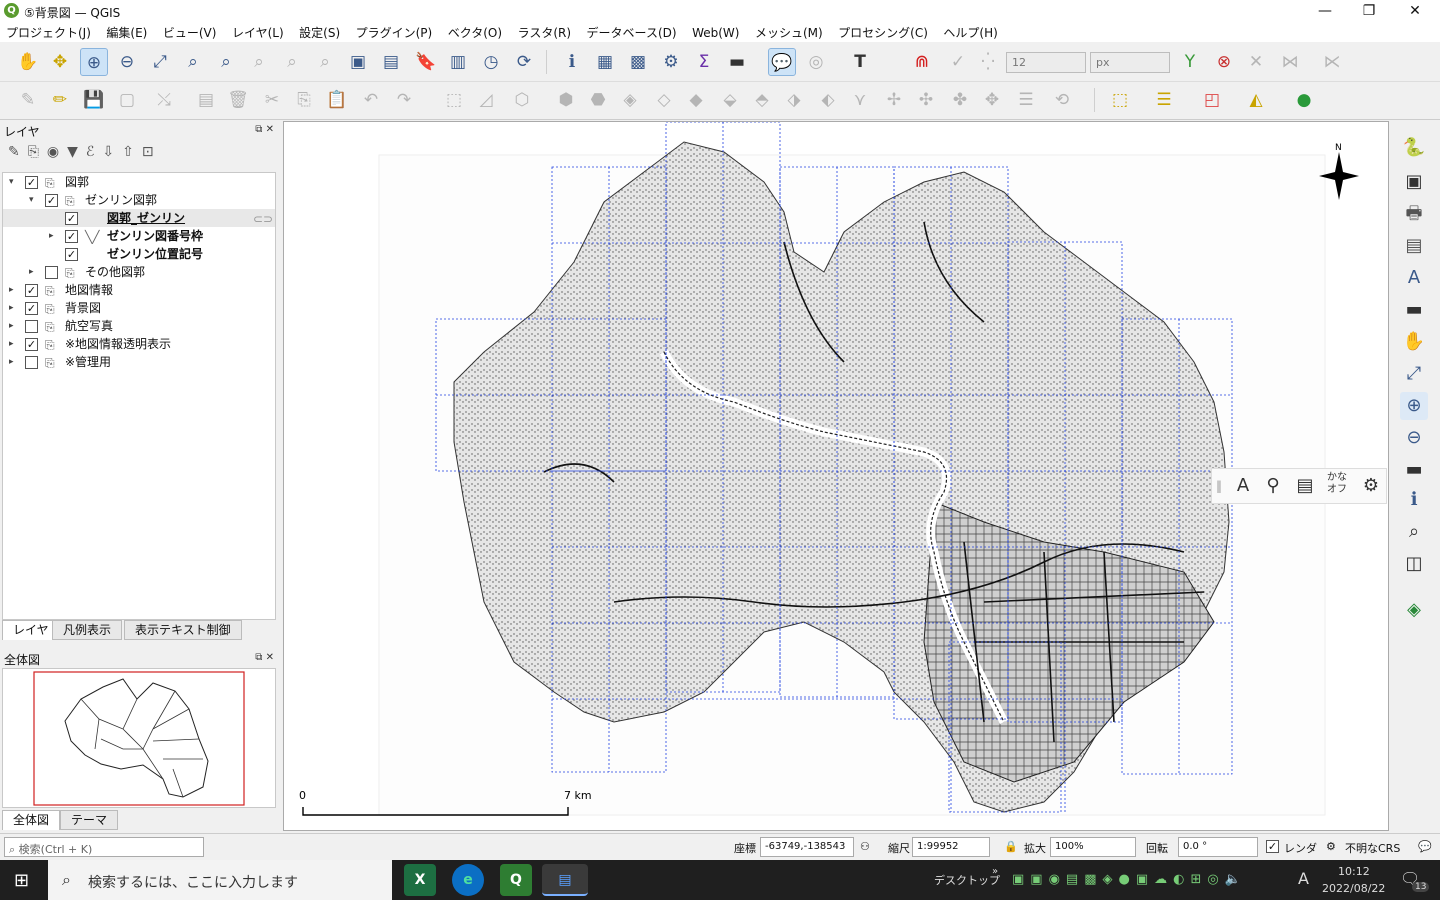  Describe the element at coordinates (1243, 486) in the screenshot. I see `text-annotation-icon: A` at that location.